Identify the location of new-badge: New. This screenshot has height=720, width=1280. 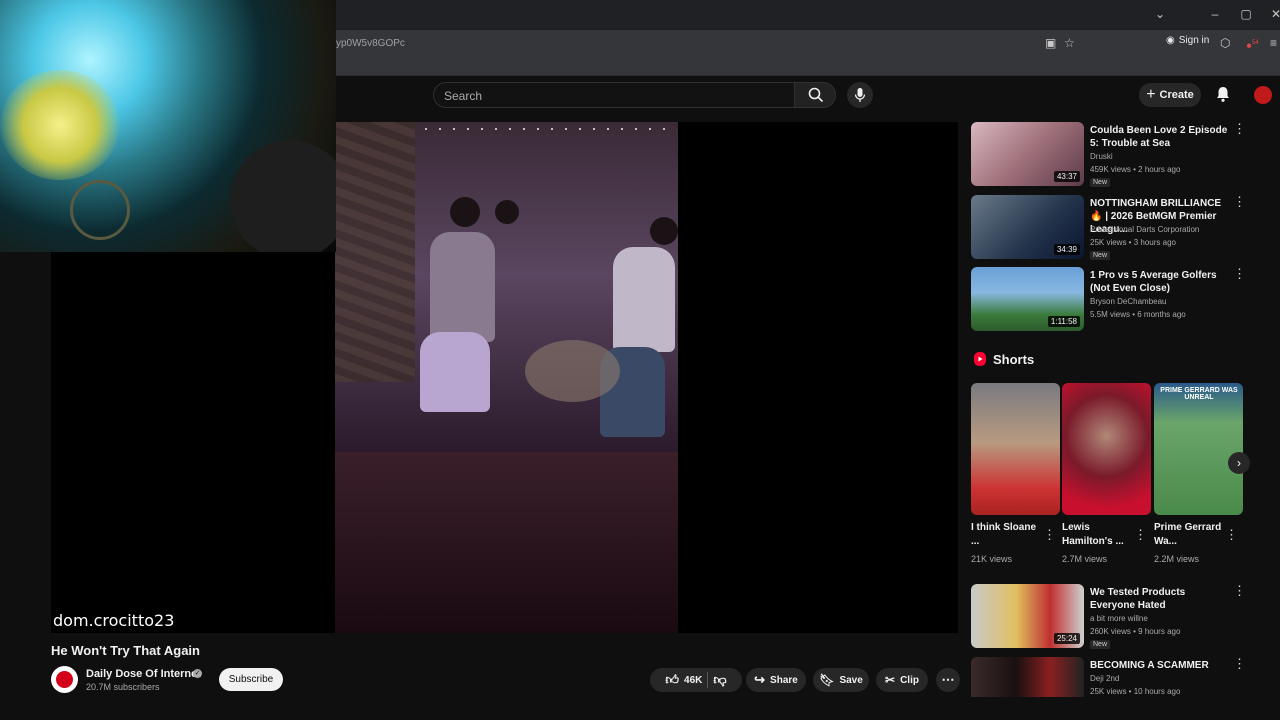
(1100, 255).